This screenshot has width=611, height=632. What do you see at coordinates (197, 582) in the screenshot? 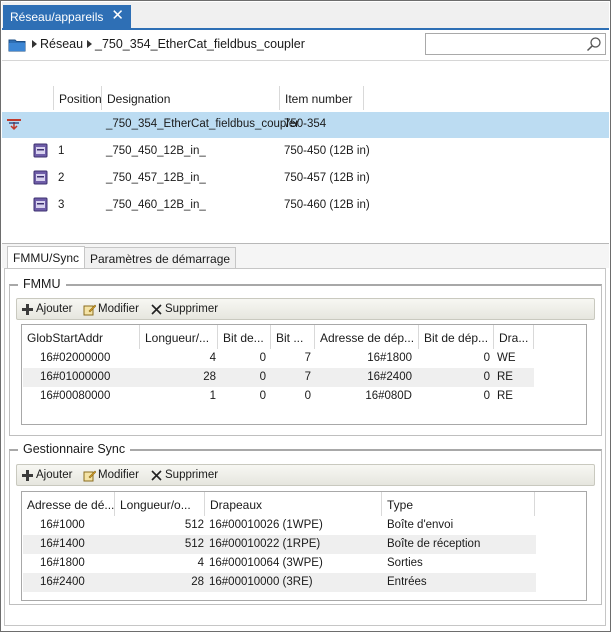
I see `cell: 28` at bounding box center [197, 582].